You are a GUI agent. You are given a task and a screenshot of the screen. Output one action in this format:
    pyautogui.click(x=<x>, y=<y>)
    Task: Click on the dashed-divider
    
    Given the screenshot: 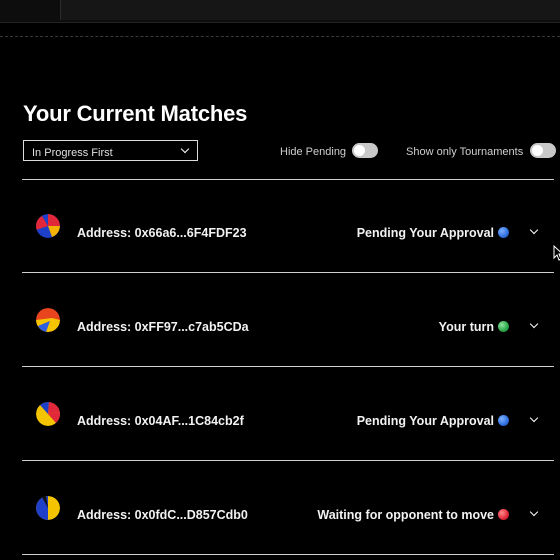 What is the action you would take?
    pyautogui.click(x=280, y=36)
    